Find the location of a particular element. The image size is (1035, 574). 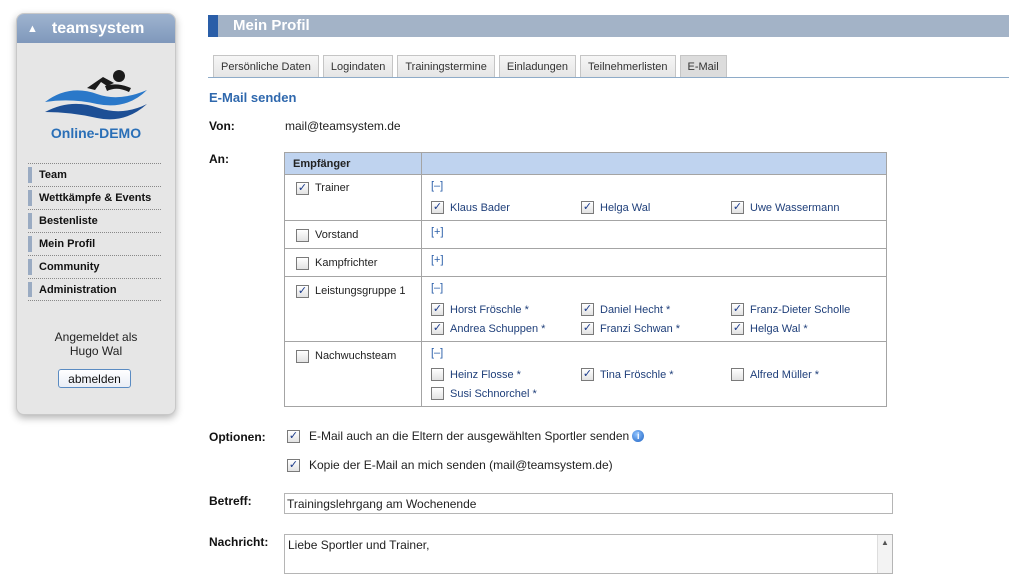

member-item: Daniel Hecht * is located at coordinates (656, 309).